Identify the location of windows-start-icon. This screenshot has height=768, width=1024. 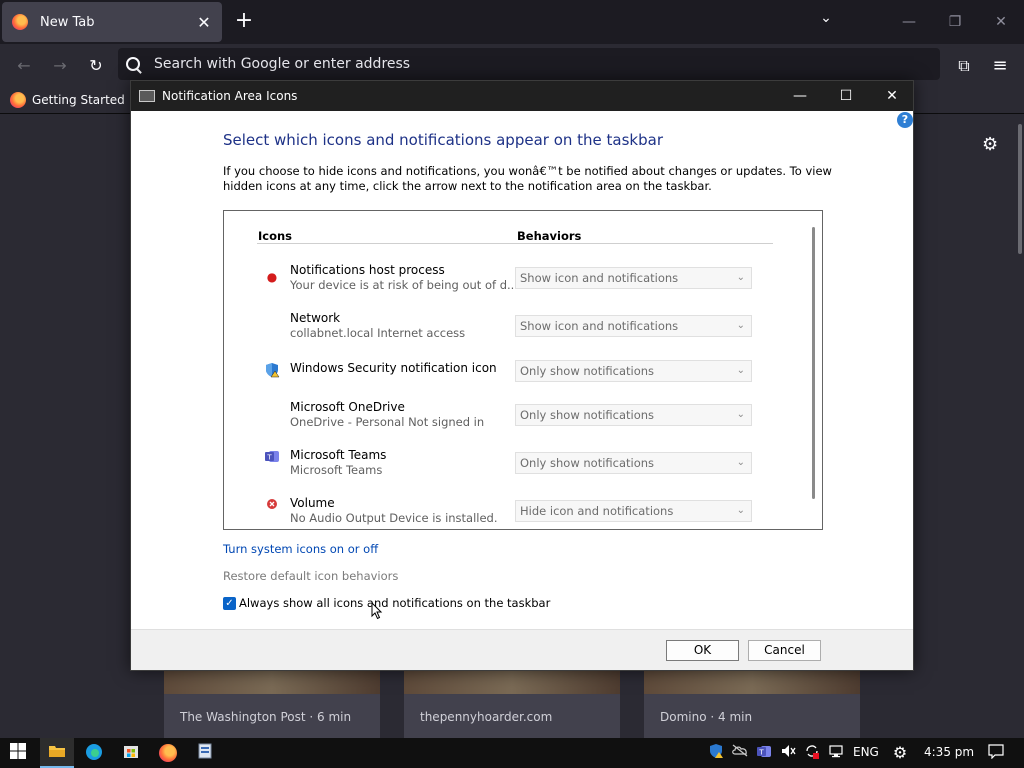
(18, 753).